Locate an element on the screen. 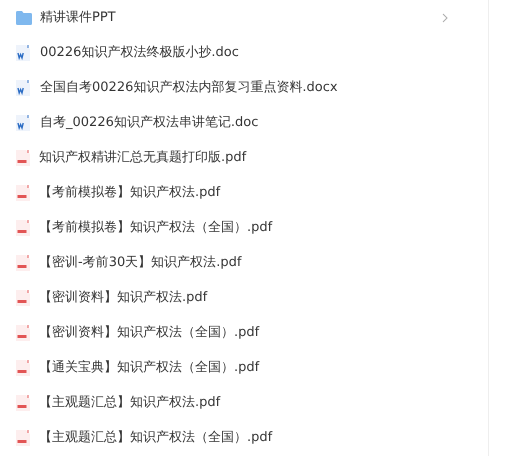  file-name: 知识产权精讲汇总无真题打印版.pdf is located at coordinates (142, 157).